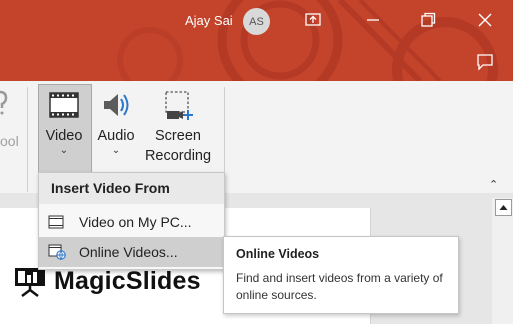  Describe the element at coordinates (178, 136) in the screenshot. I see `screen-recording-label-line1: Screen` at that location.